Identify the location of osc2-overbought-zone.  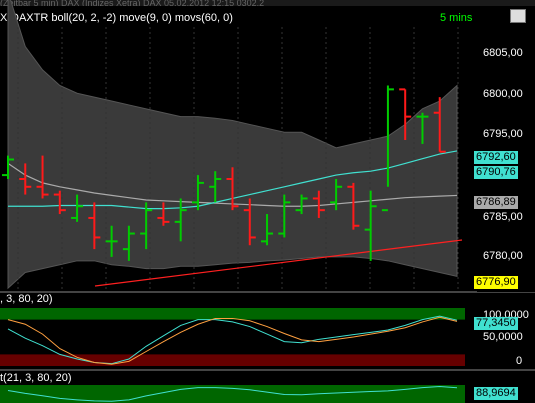
(232, 394).